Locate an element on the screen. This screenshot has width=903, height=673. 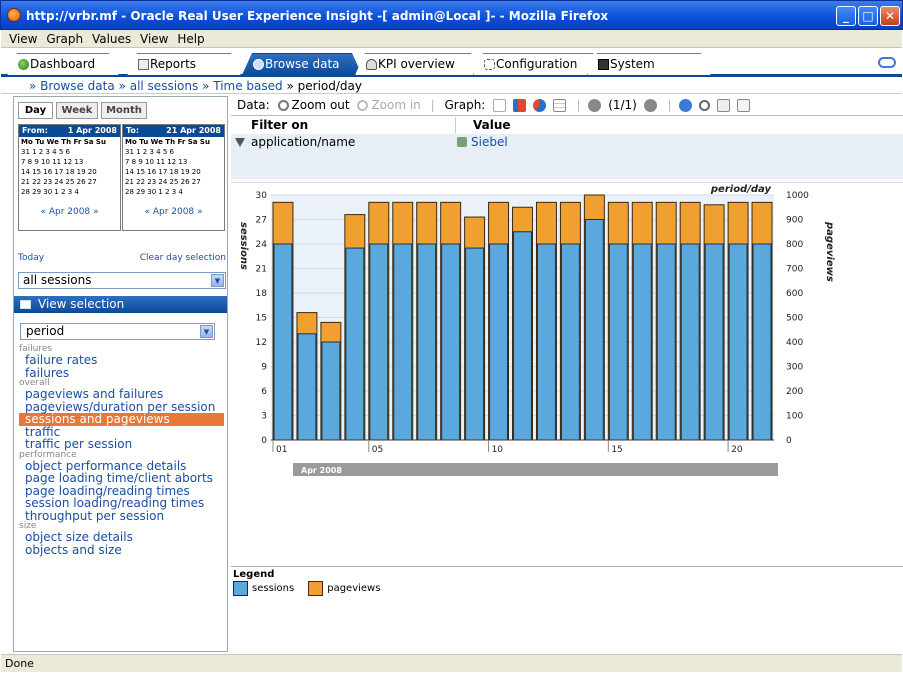
right-tick-label: 100 is located at coordinates (794, 417).